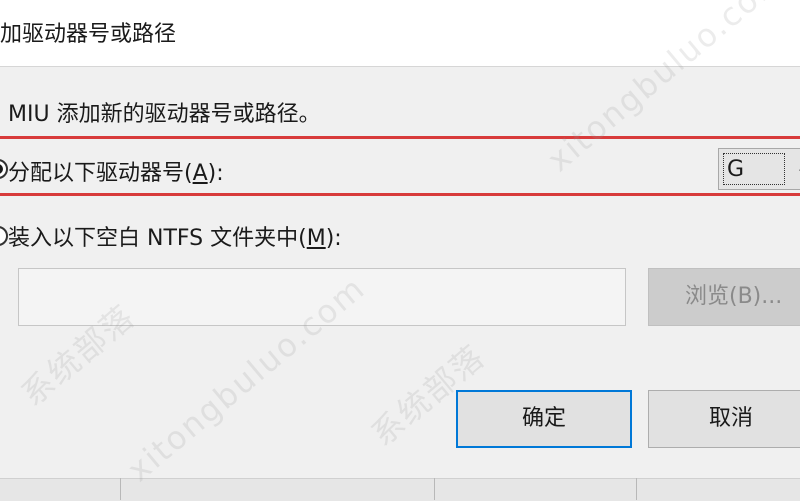 Image resolution: width=800 pixels, height=501 pixels. Describe the element at coordinates (544, 419) in the screenshot. I see `ok-button: 确定` at that location.